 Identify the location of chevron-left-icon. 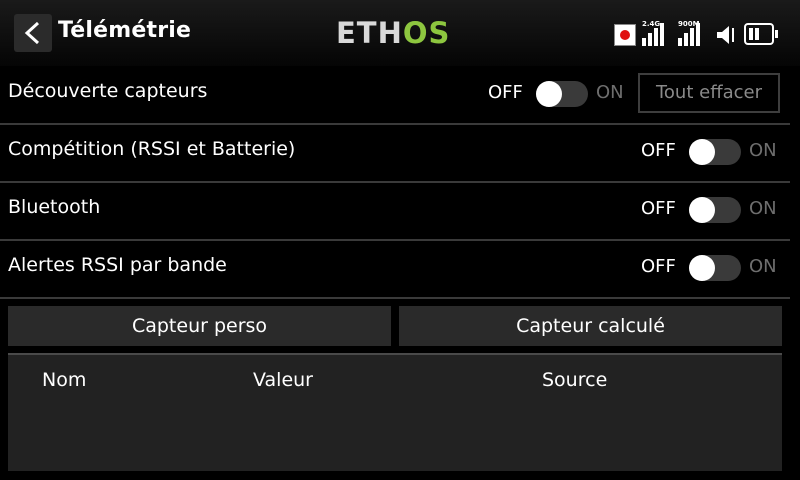
(32, 33).